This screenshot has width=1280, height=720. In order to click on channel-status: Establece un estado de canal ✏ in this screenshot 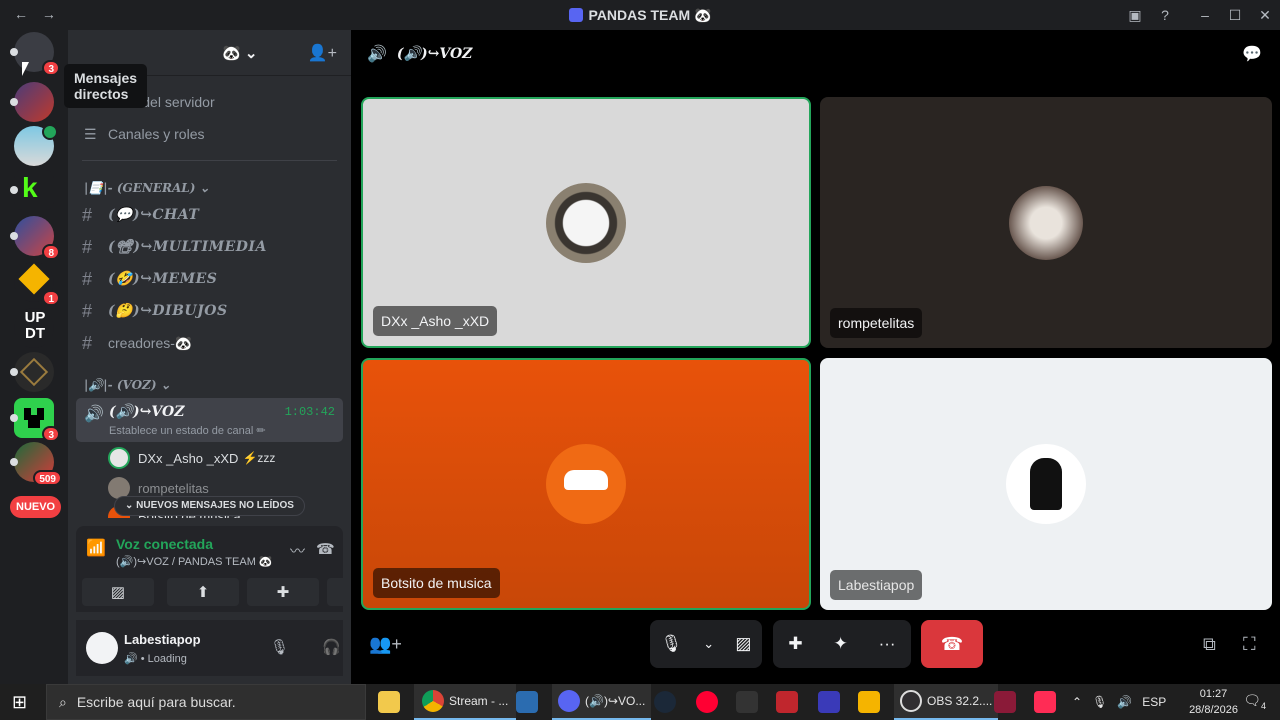, I will do `click(187, 430)`.